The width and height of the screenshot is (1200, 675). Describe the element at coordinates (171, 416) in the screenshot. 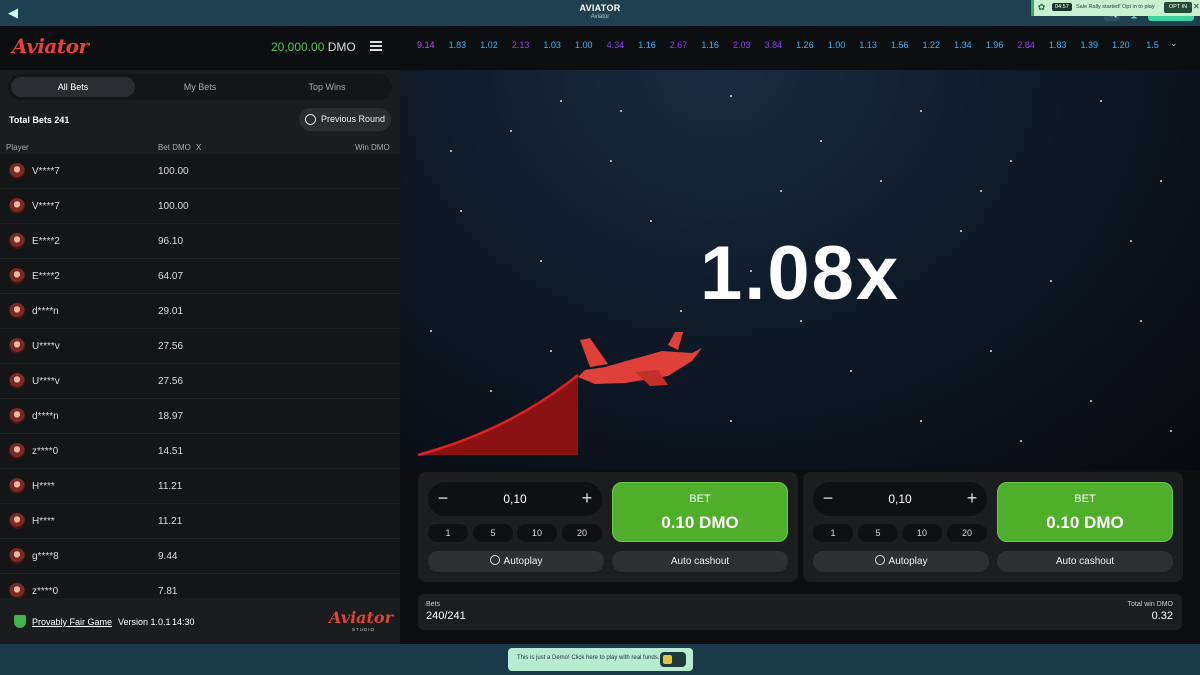

I see `bet-amount: 18.97` at that location.